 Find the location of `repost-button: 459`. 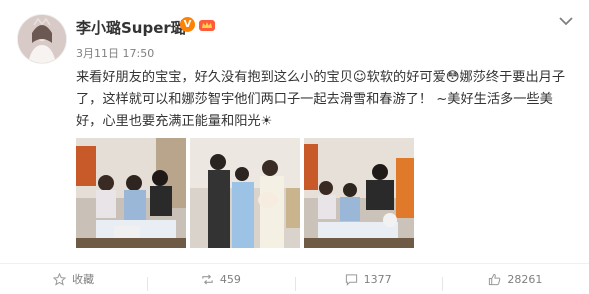

repost-button: 459 is located at coordinates (220, 281).